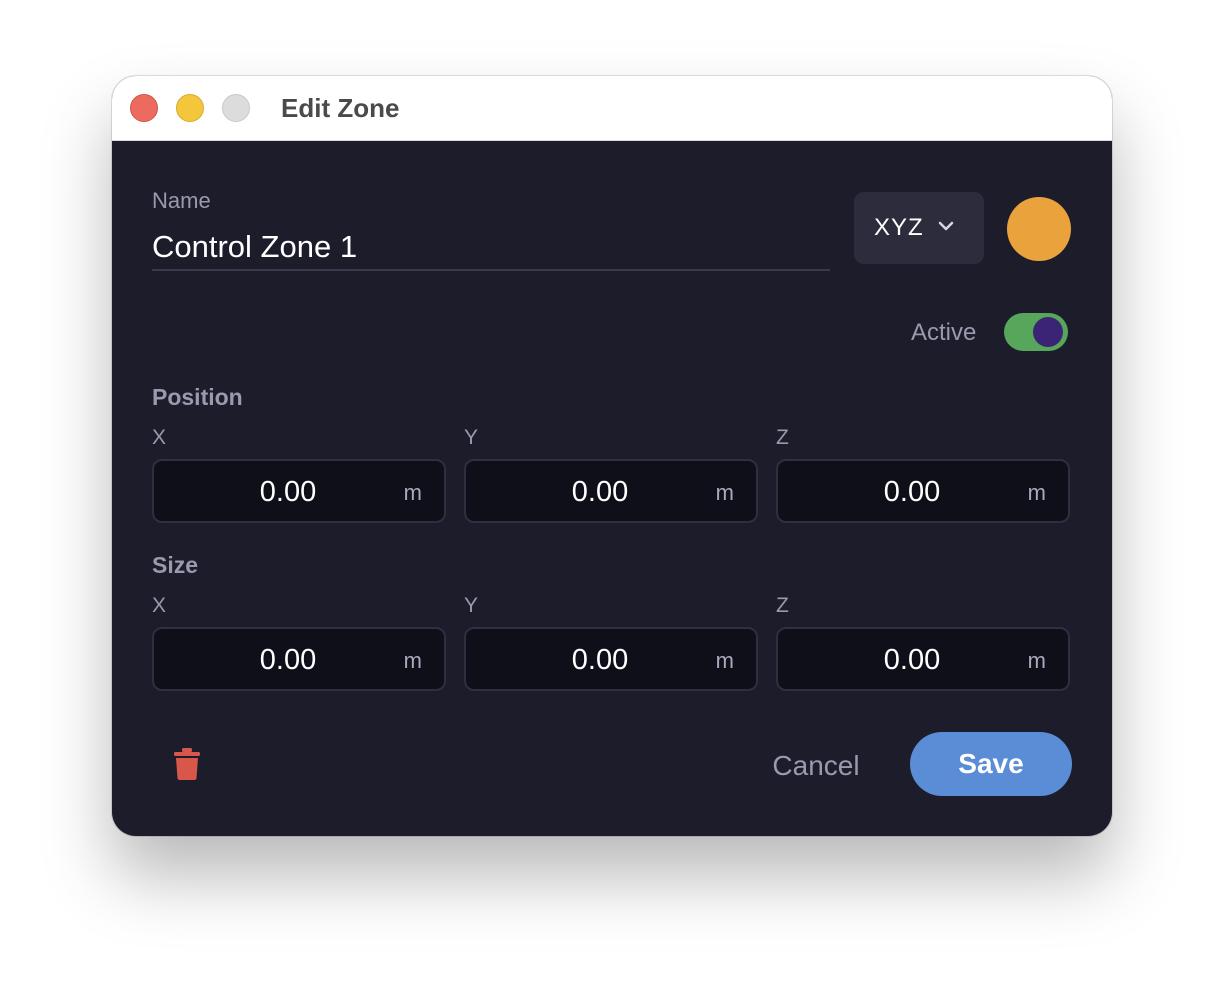  Describe the element at coordinates (1036, 660) in the screenshot. I see `size-z-unit: m` at that location.